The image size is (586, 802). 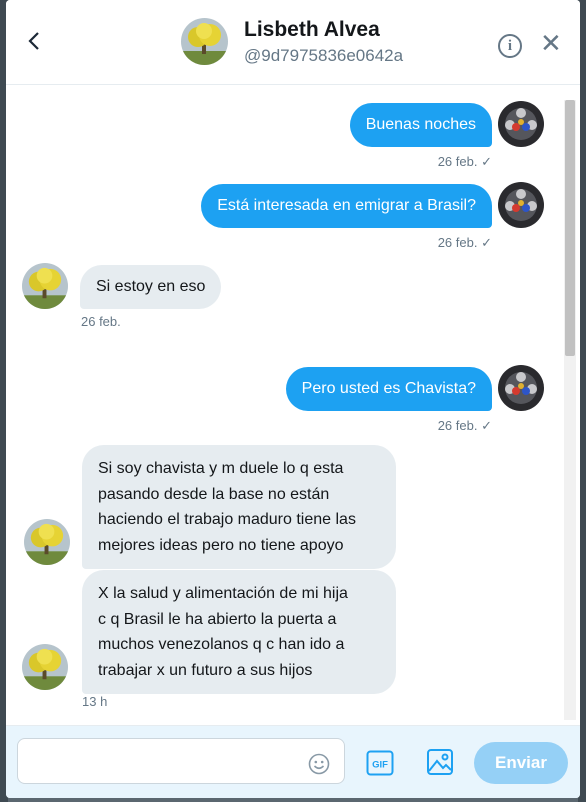 What do you see at coordinates (319, 766) in the screenshot?
I see `emoji-icon` at bounding box center [319, 766].